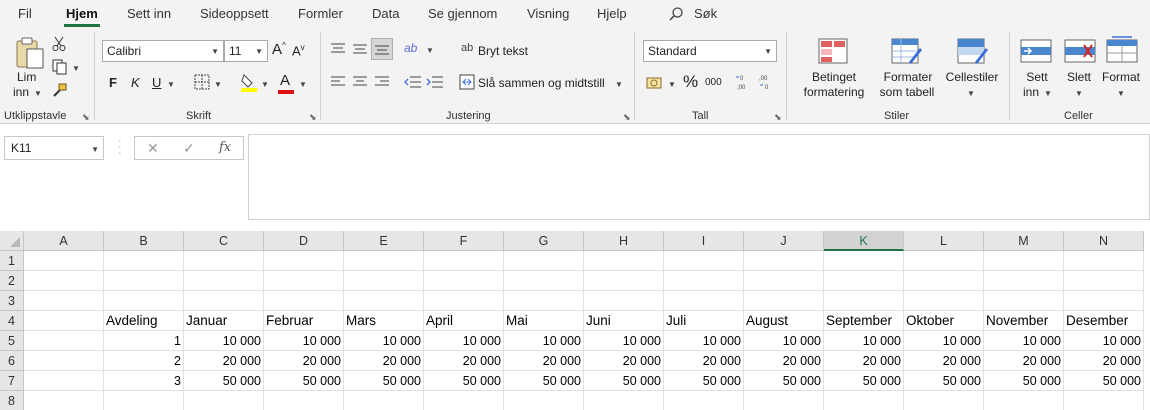 This screenshot has width=1150, height=410. Describe the element at coordinates (690, 82) in the screenshot. I see `percent-button: %` at that location.